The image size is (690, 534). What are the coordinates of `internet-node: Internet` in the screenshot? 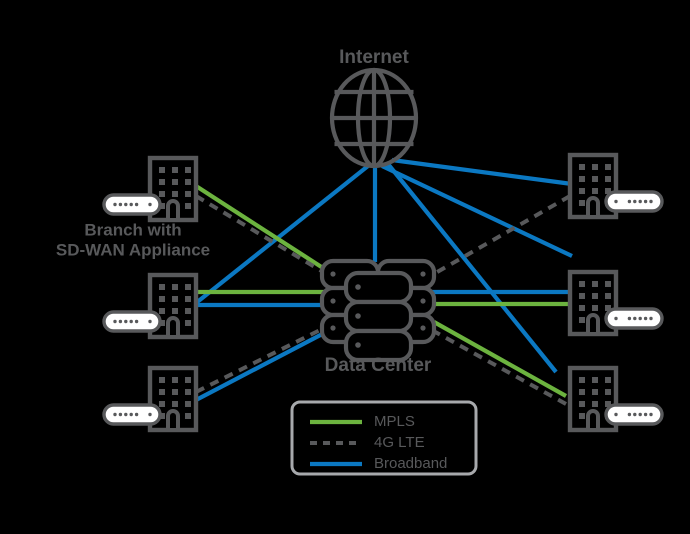 It's located at (374, 108).